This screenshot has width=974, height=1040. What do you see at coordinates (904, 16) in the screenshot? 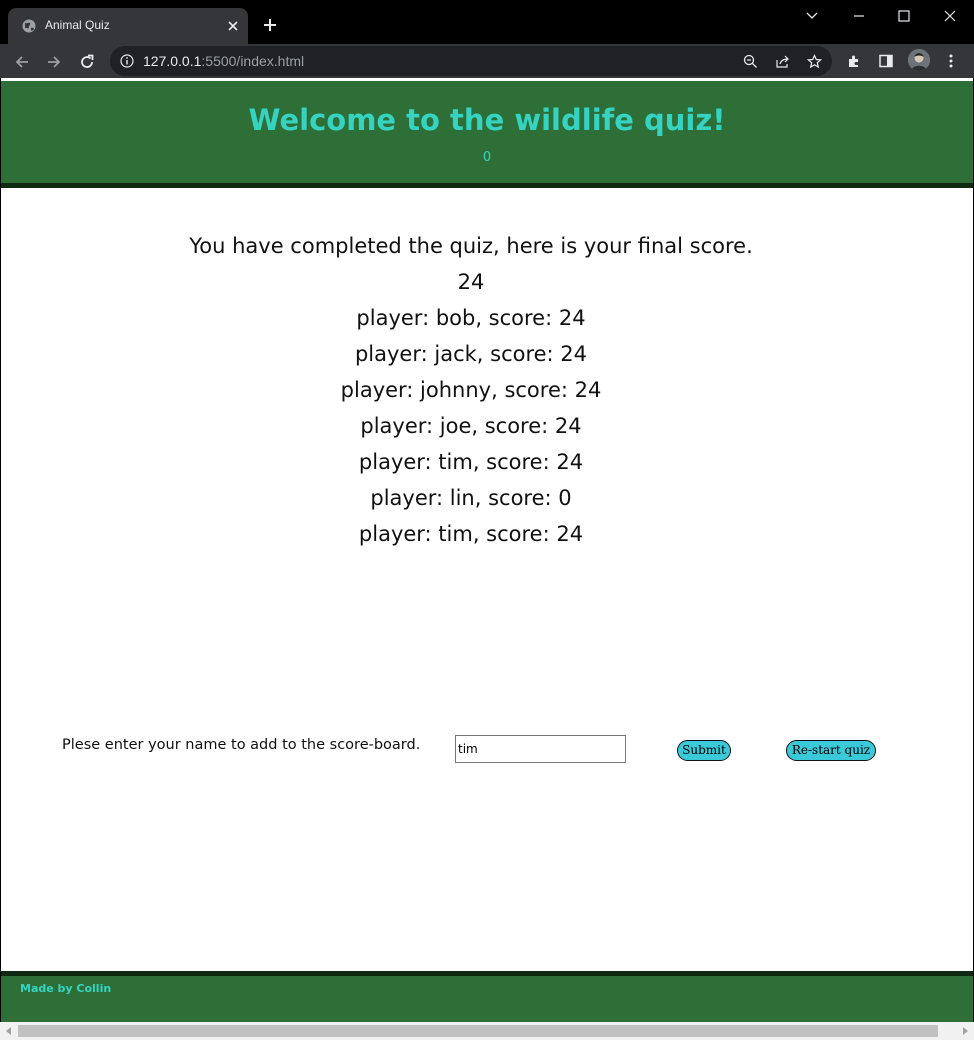
I see `maximize-icon` at bounding box center [904, 16].